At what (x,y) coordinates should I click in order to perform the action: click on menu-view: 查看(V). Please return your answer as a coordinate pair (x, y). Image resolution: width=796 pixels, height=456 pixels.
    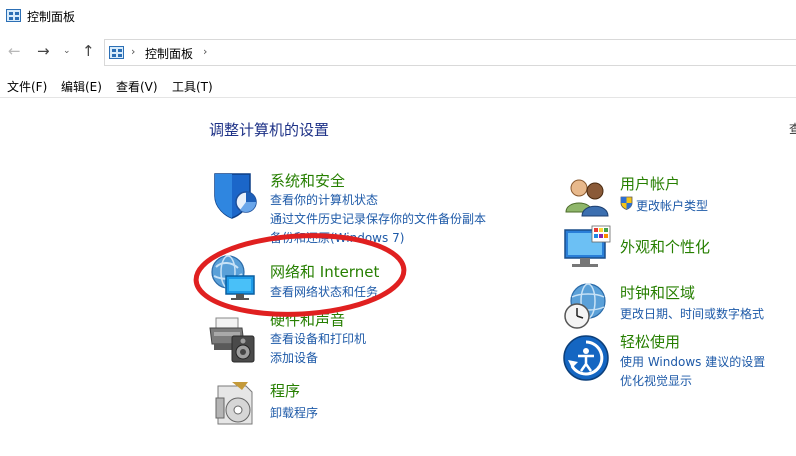
    Looking at the image, I should click on (137, 86).